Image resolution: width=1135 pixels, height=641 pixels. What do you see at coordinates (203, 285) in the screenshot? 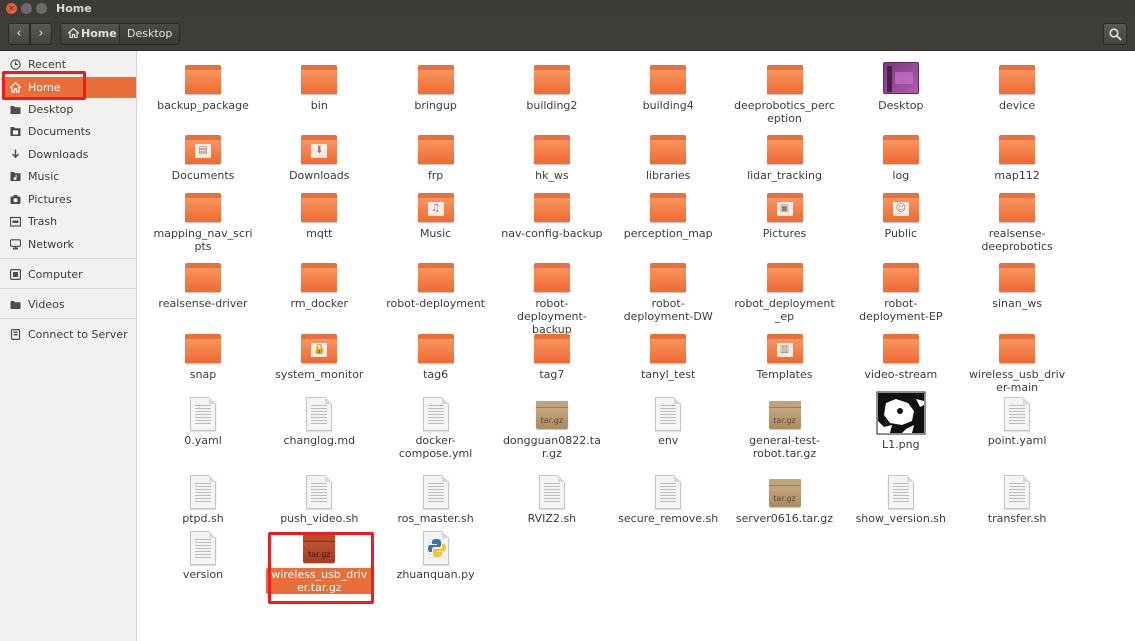
I see `file-item-realsense-driver: realsense-driver` at bounding box center [203, 285].